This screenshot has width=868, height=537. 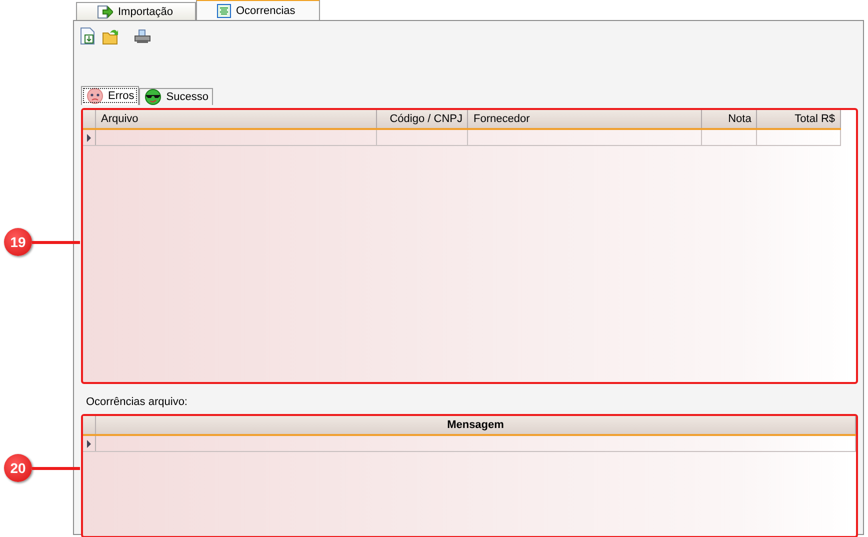 What do you see at coordinates (585, 119) in the screenshot?
I see `column-header: Fornecedor` at bounding box center [585, 119].